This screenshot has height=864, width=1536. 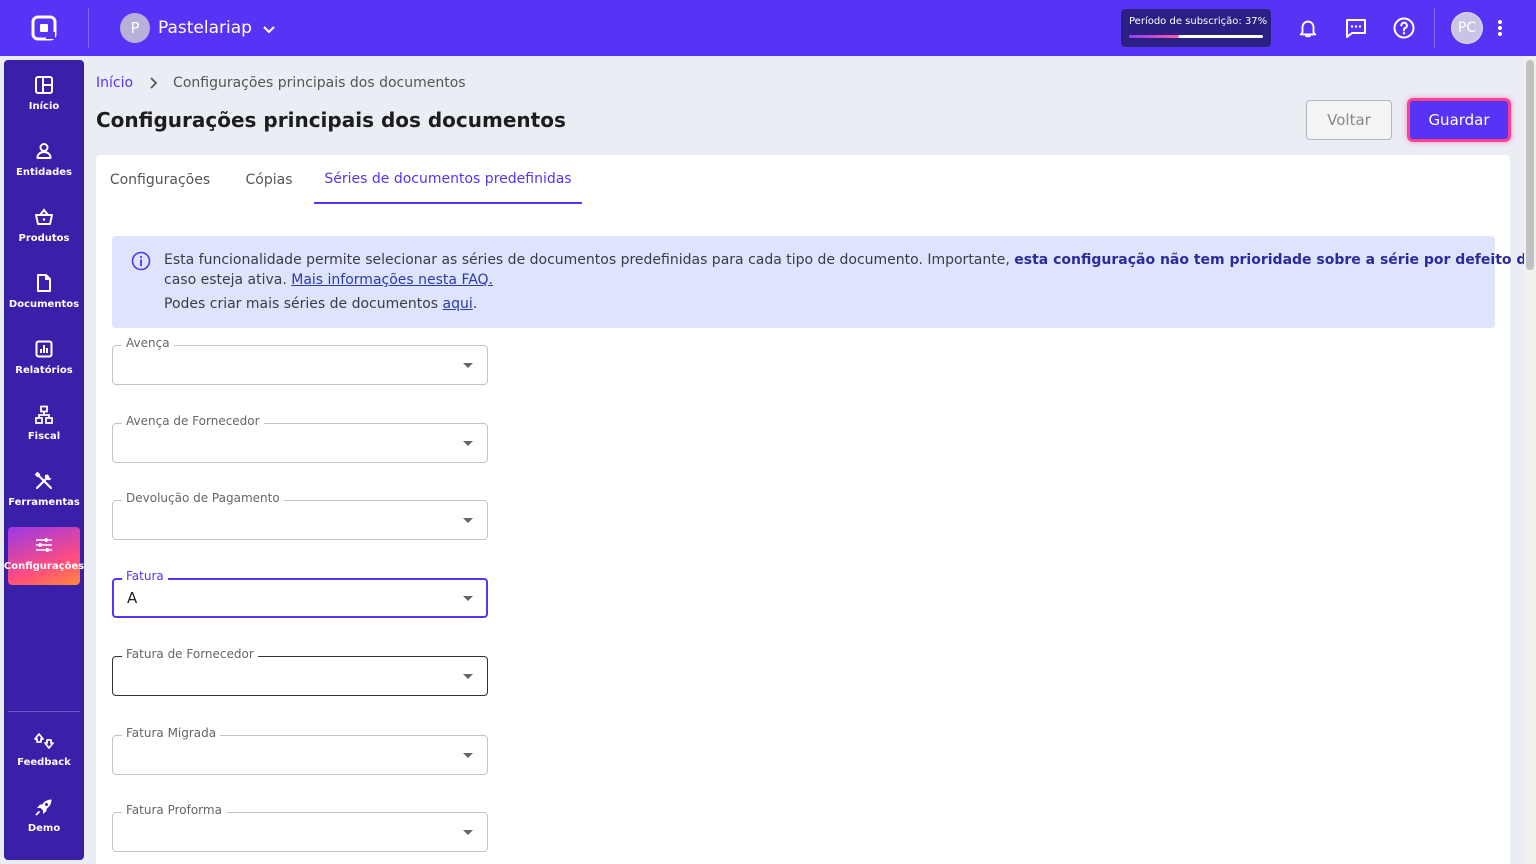 I want to click on scrollbar-thumb, so click(x=1530, y=165).